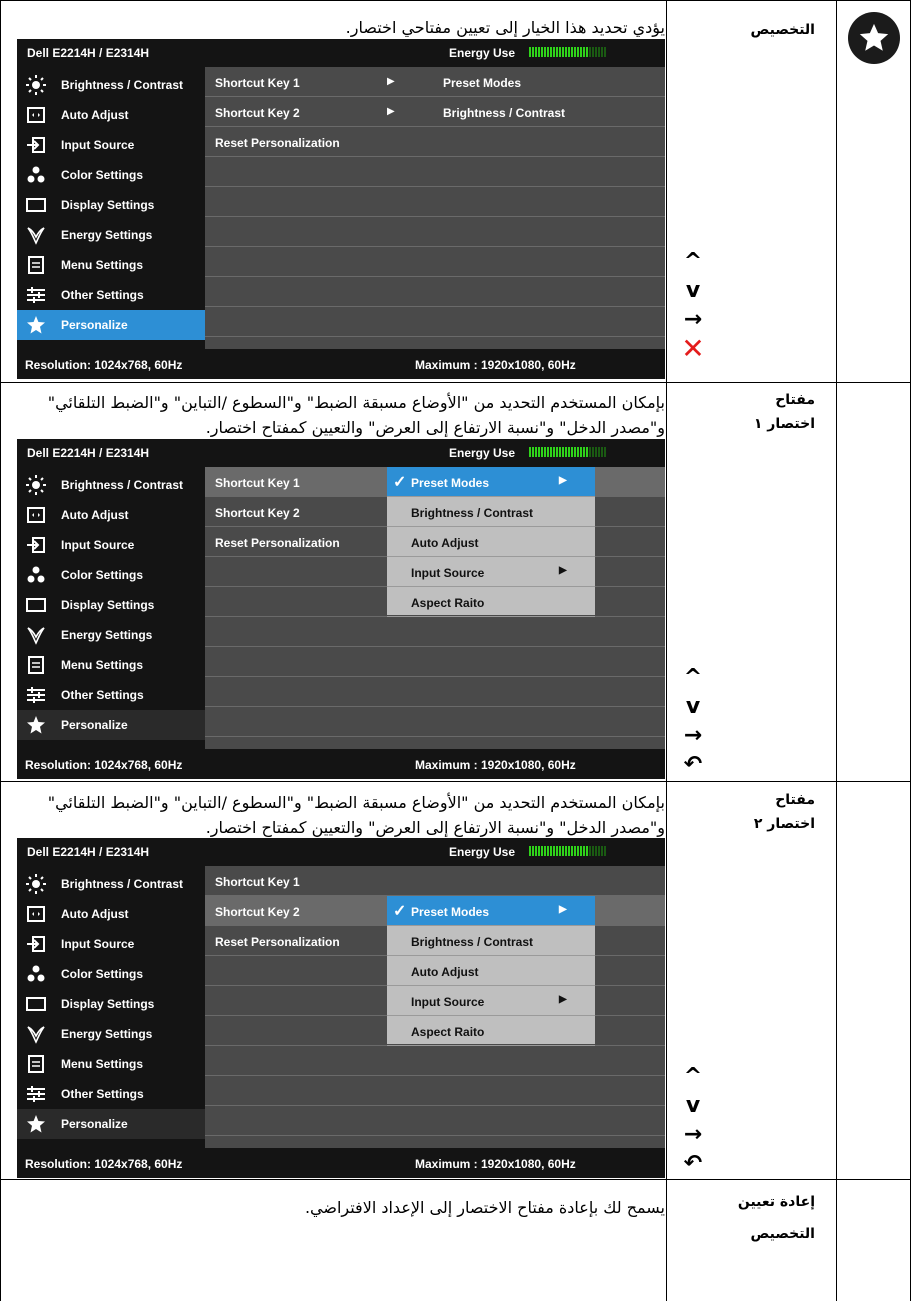 The image size is (911, 1301). I want to click on energy-settings-icon, so click(36, 635).